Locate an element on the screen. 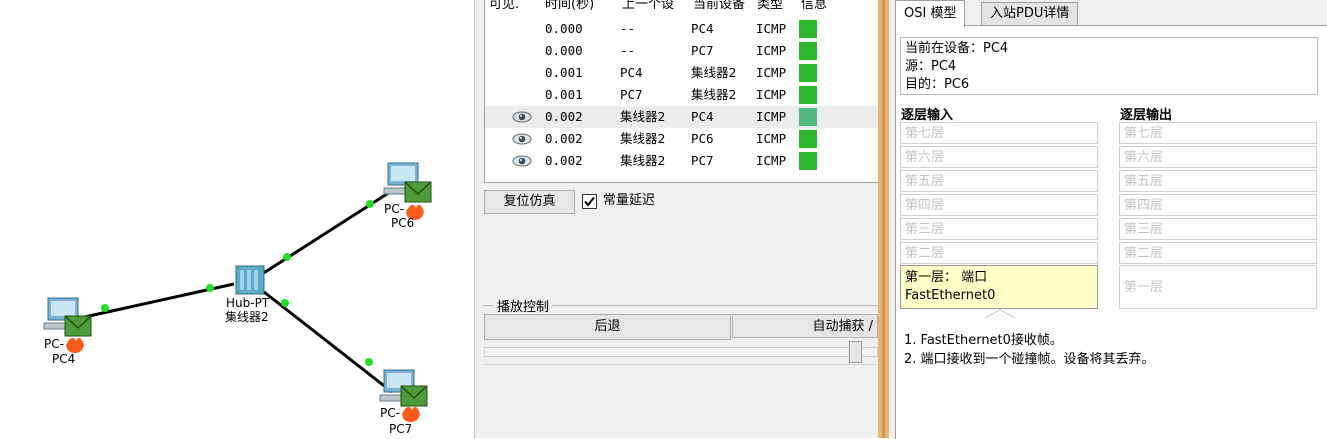 This screenshot has height=439, width=1327. layer1-out-box: 第一层 is located at coordinates (1218, 287).